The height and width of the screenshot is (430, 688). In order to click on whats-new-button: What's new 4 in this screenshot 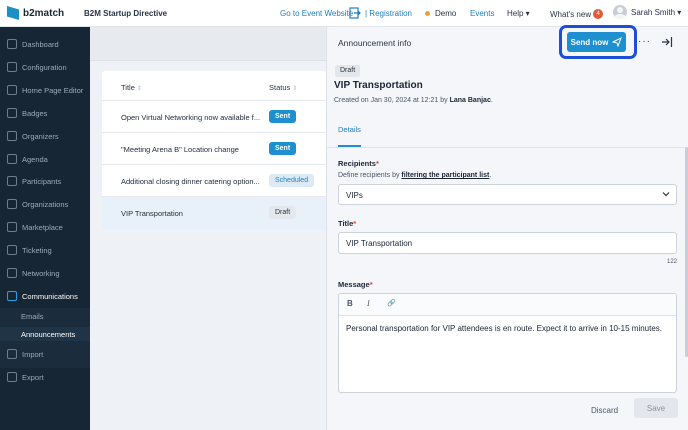, I will do `click(577, 14)`.